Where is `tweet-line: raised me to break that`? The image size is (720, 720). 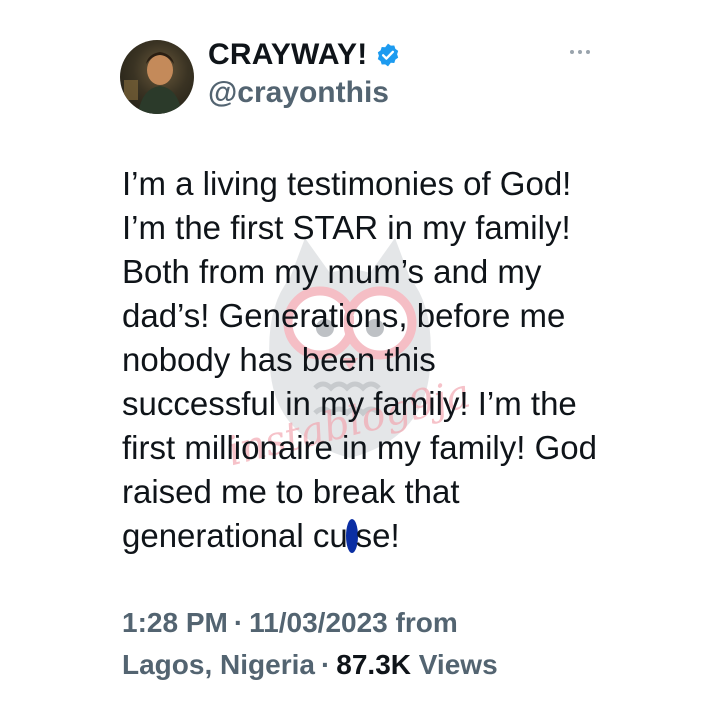 tweet-line: raised me to break that is located at coordinates (291, 491).